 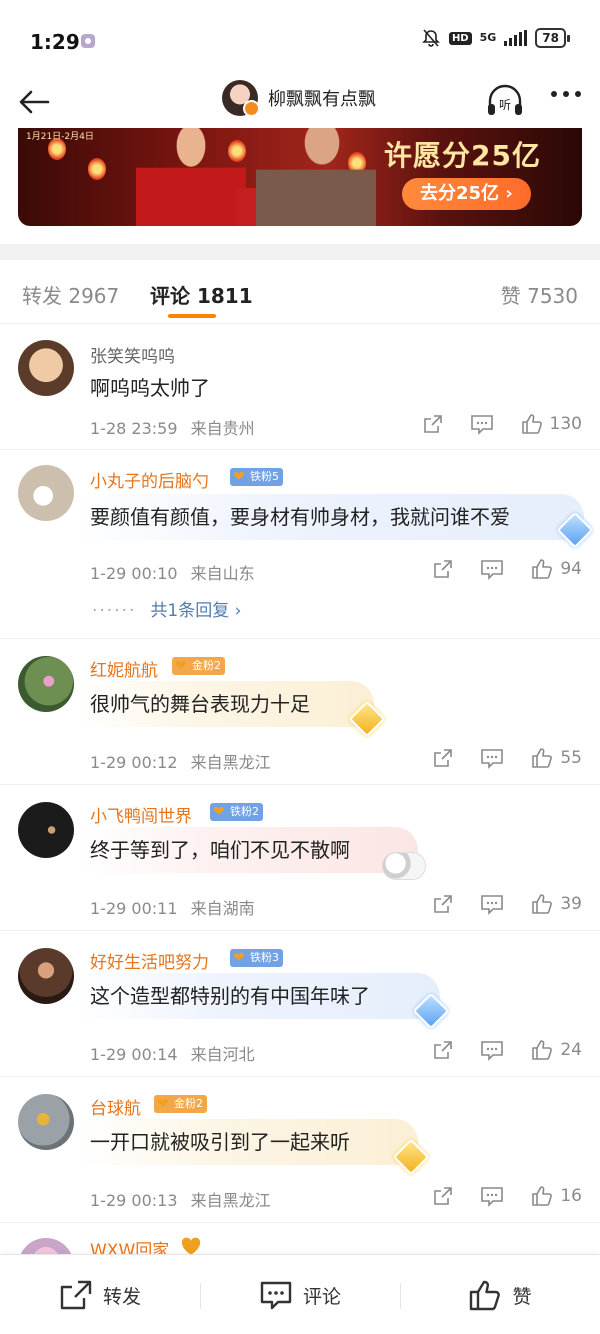 What do you see at coordinates (460, 38) in the screenshot?
I see `hd-badge: HD` at bounding box center [460, 38].